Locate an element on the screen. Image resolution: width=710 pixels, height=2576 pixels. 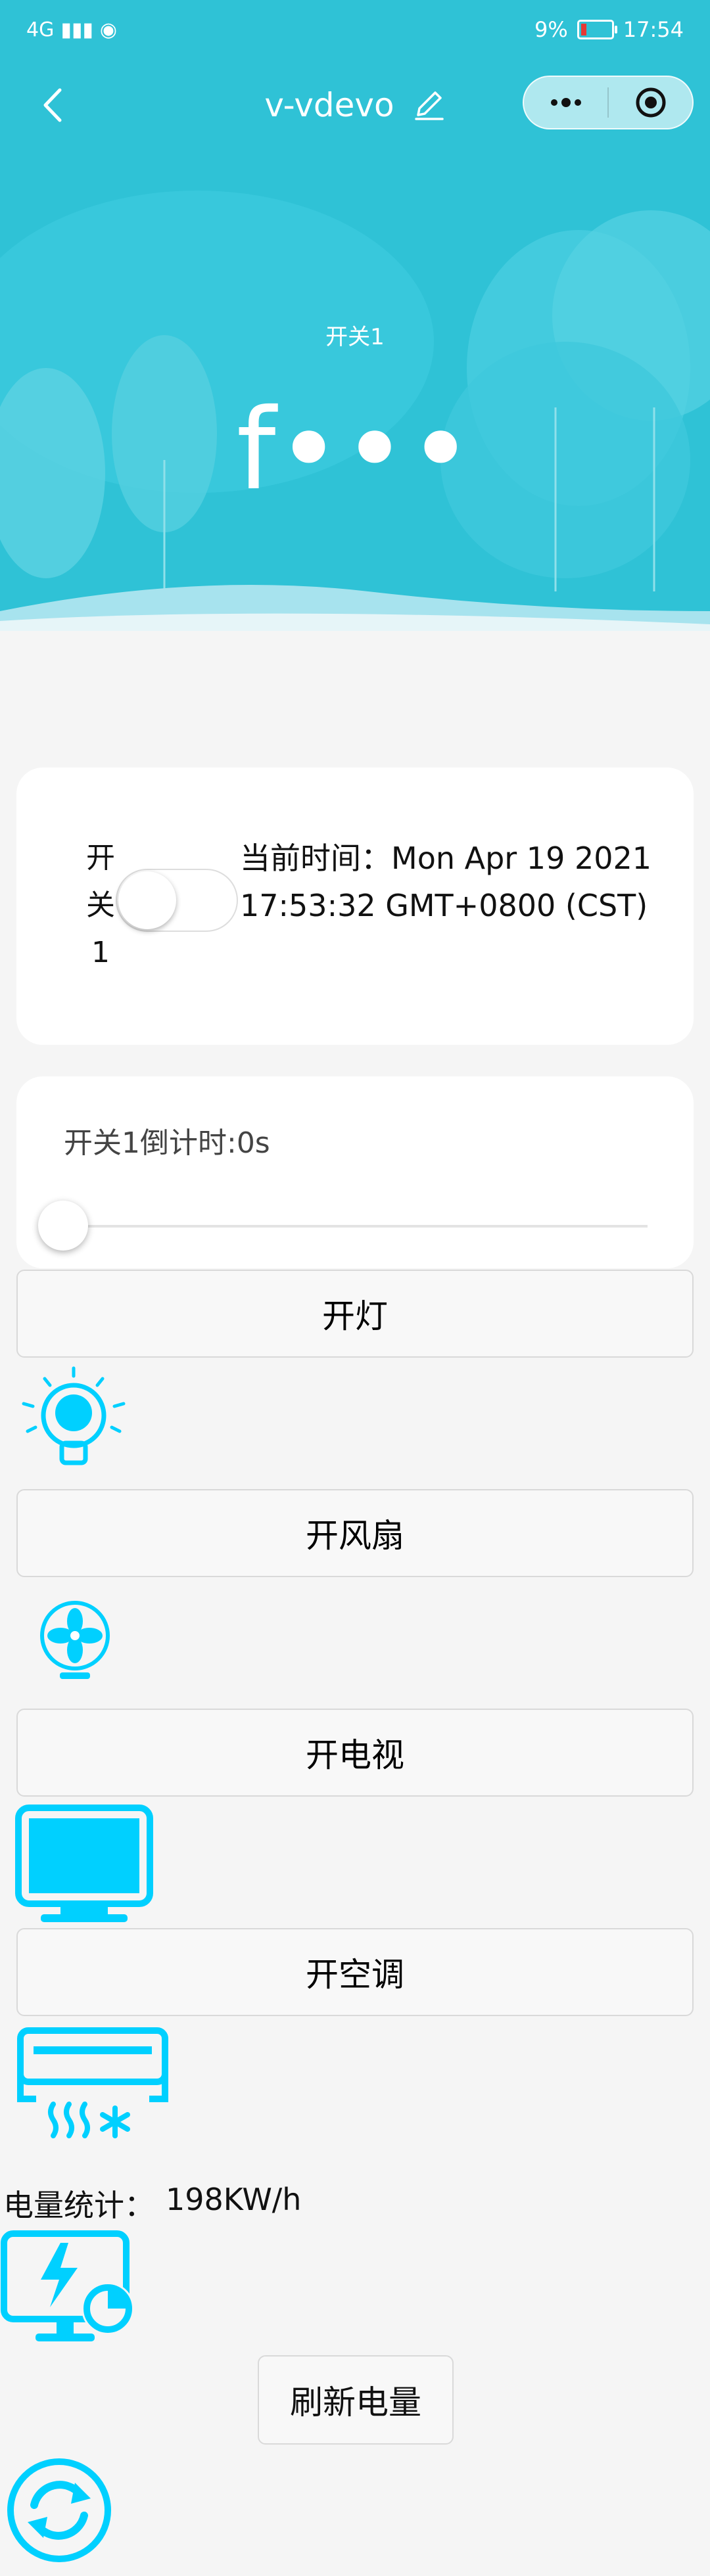
close-button is located at coordinates (650, 102).